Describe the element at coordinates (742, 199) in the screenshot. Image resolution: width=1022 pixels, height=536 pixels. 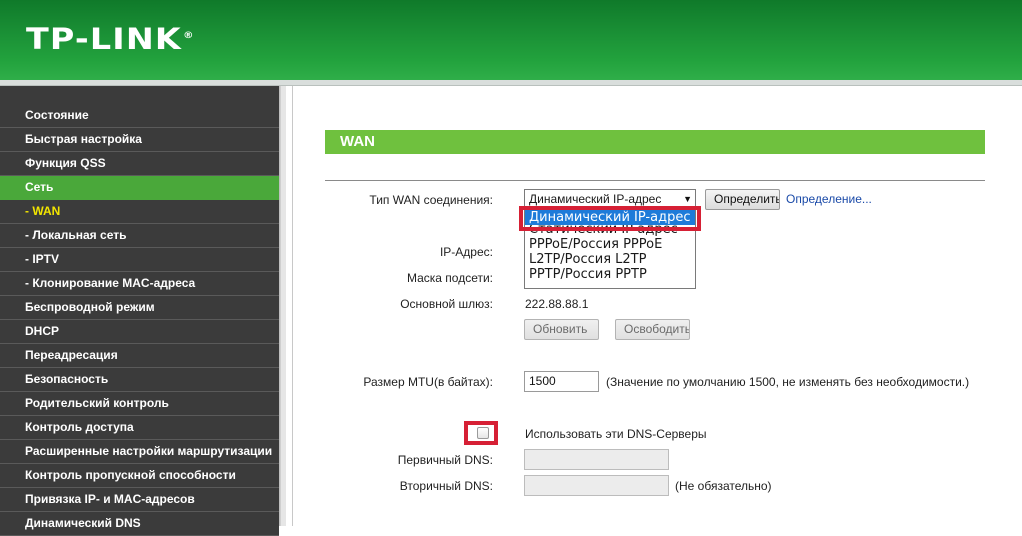
I see `detect-button: Определить` at that location.